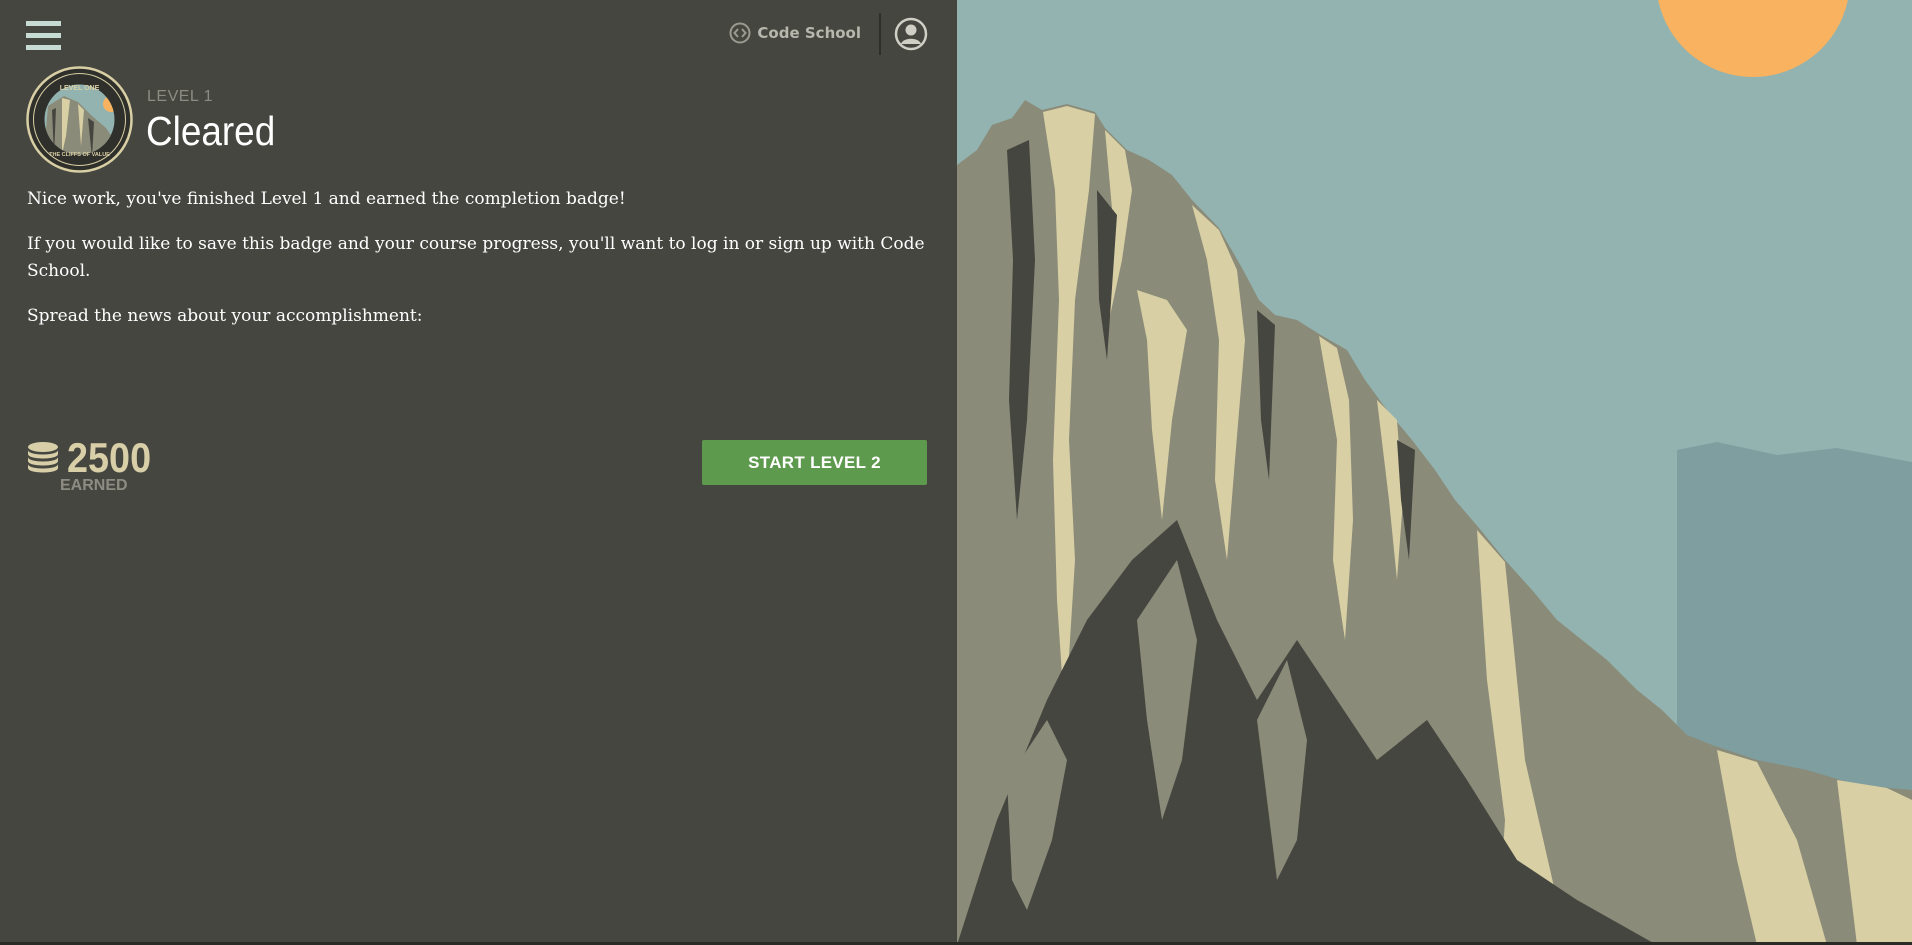 The height and width of the screenshot is (945, 1912). I want to click on page-title: Cleared, so click(211, 131).